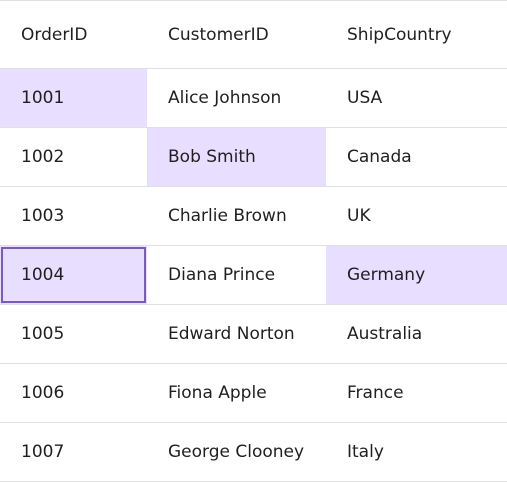 The image size is (507, 482). What do you see at coordinates (236, 157) in the screenshot?
I see `cell-customerid: Bob Smith` at bounding box center [236, 157].